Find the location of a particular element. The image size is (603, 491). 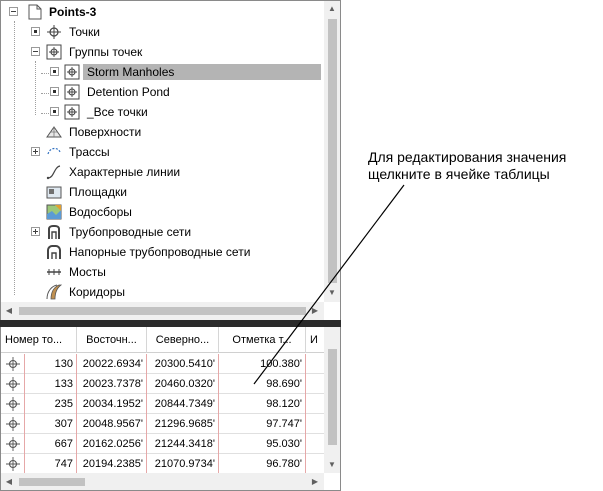

table-cell: 100.380' is located at coordinates (262, 364).